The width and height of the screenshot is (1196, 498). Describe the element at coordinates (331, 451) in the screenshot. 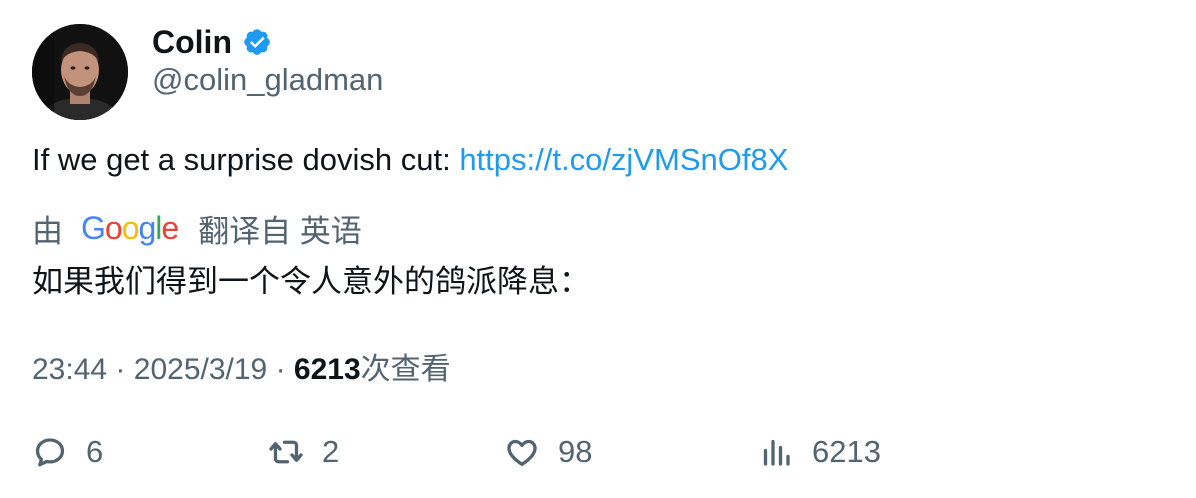

I see `retweet-count: 2` at that location.